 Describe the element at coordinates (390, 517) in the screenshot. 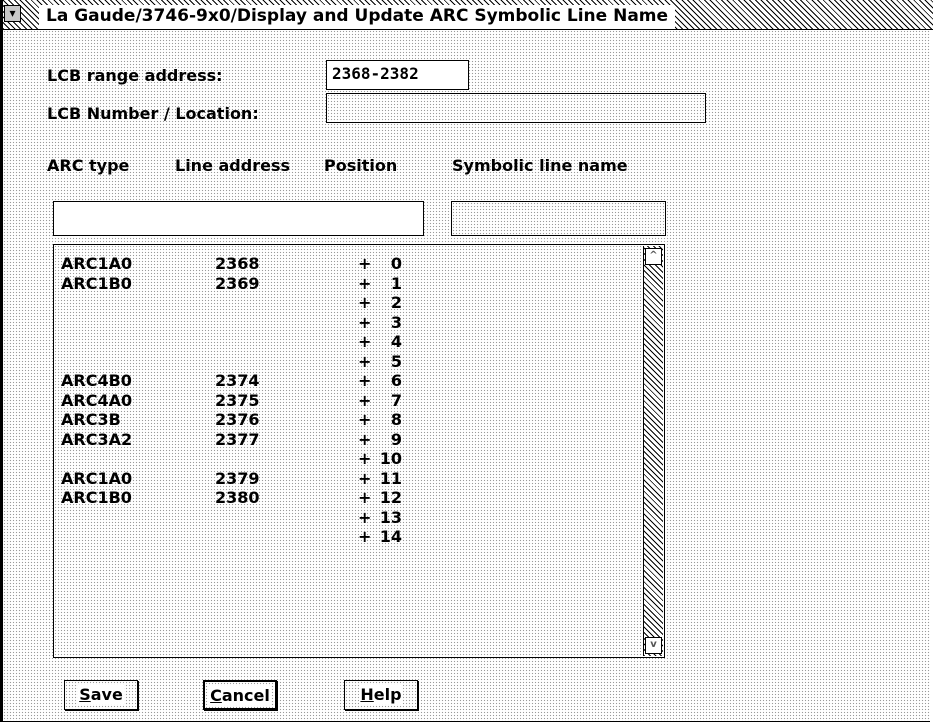

I see `position-cell: 13` at that location.